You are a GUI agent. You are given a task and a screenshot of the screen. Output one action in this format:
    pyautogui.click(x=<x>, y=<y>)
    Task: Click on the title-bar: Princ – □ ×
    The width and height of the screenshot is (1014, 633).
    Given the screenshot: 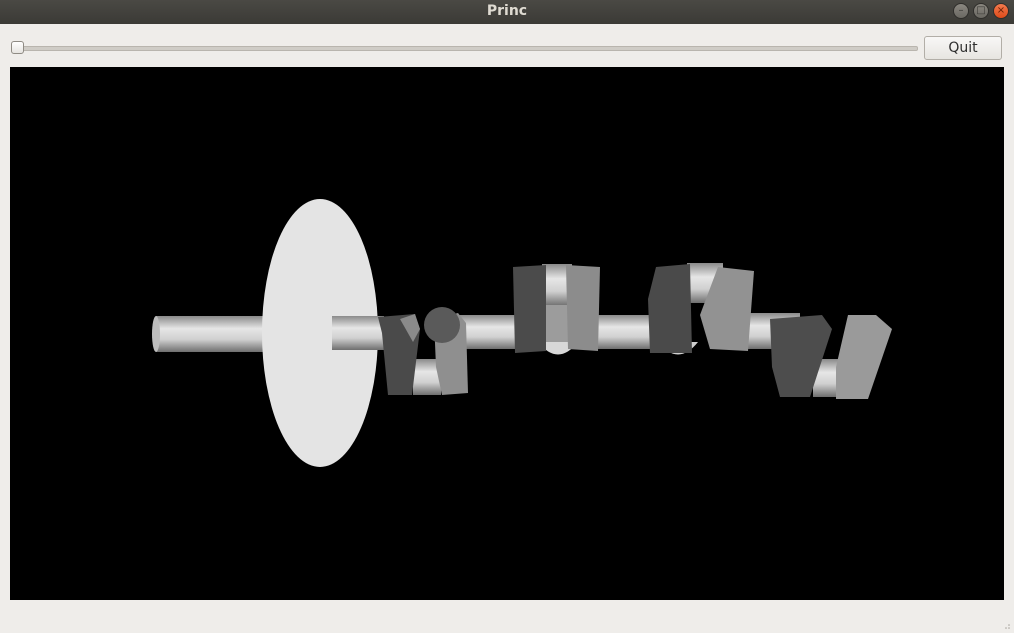 What is the action you would take?
    pyautogui.click(x=507, y=12)
    